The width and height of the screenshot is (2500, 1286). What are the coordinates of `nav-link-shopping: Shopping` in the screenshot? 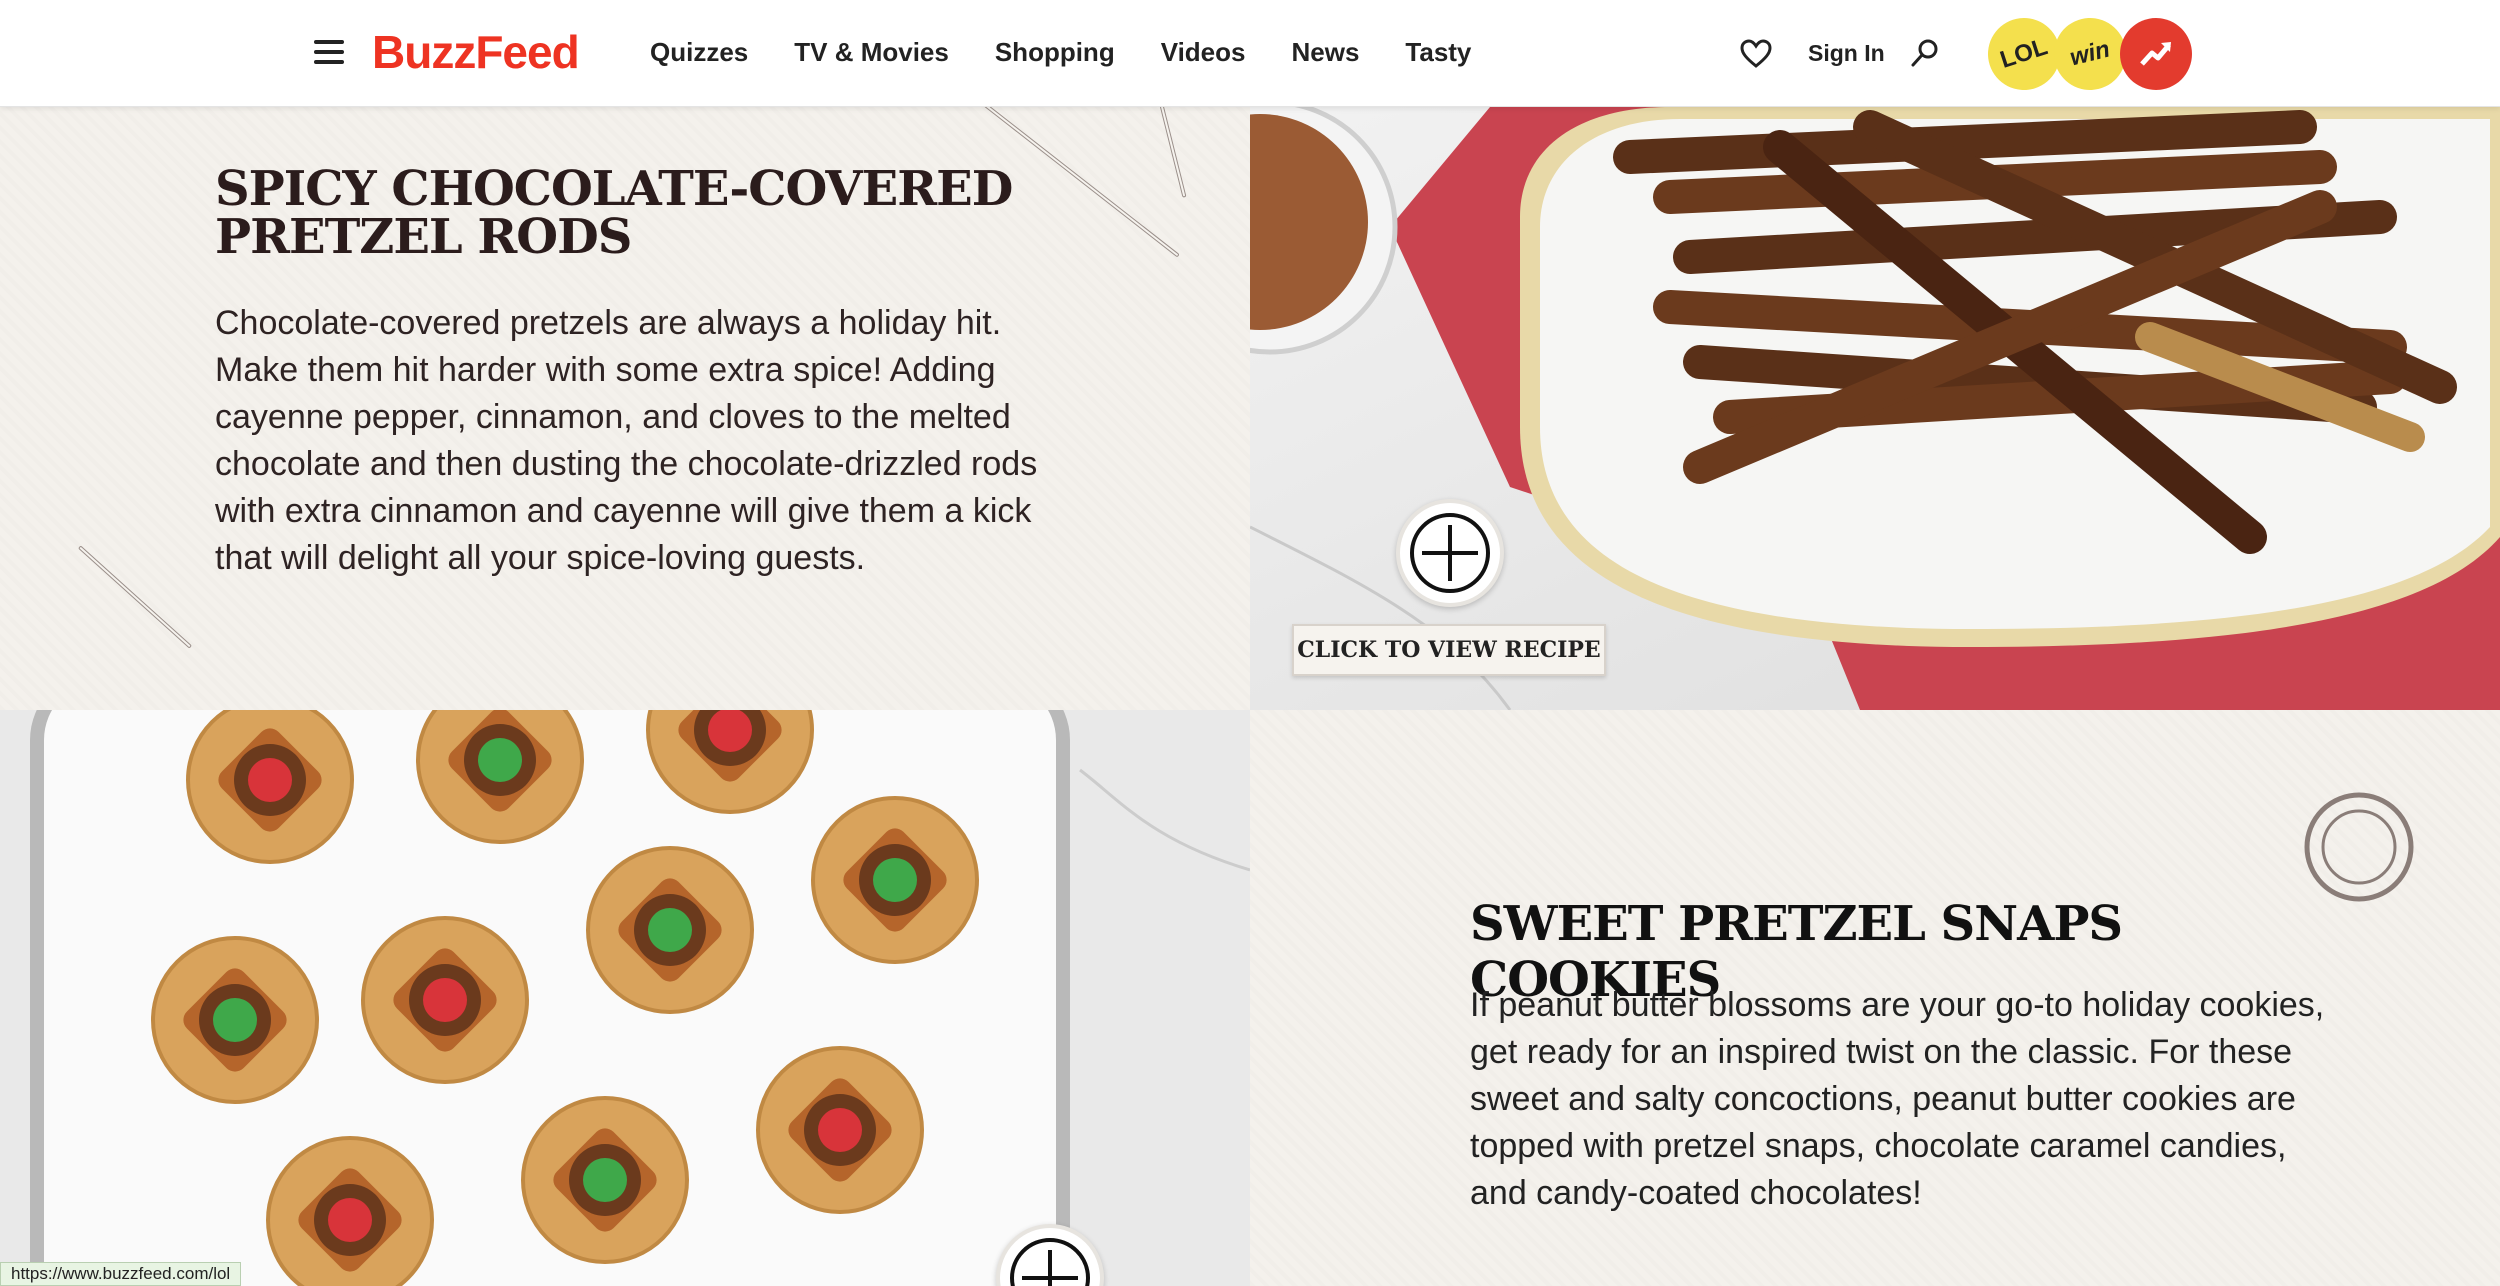 It's located at (1055, 54).